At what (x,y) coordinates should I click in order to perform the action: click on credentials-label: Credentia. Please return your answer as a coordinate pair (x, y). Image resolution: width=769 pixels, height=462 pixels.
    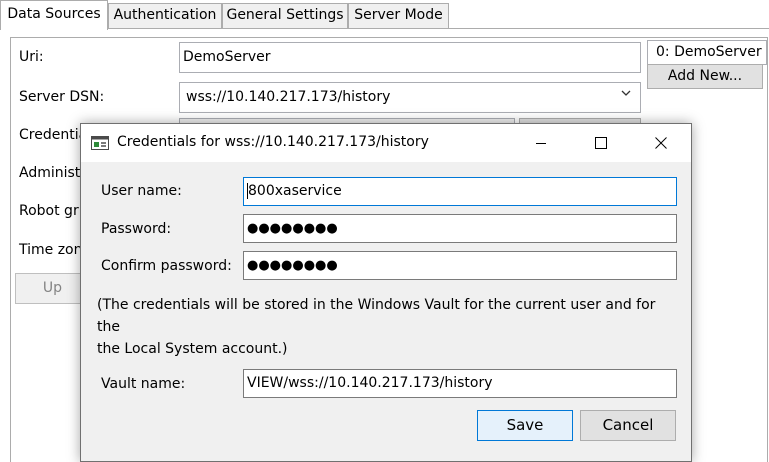
    Looking at the image, I should click on (53, 135).